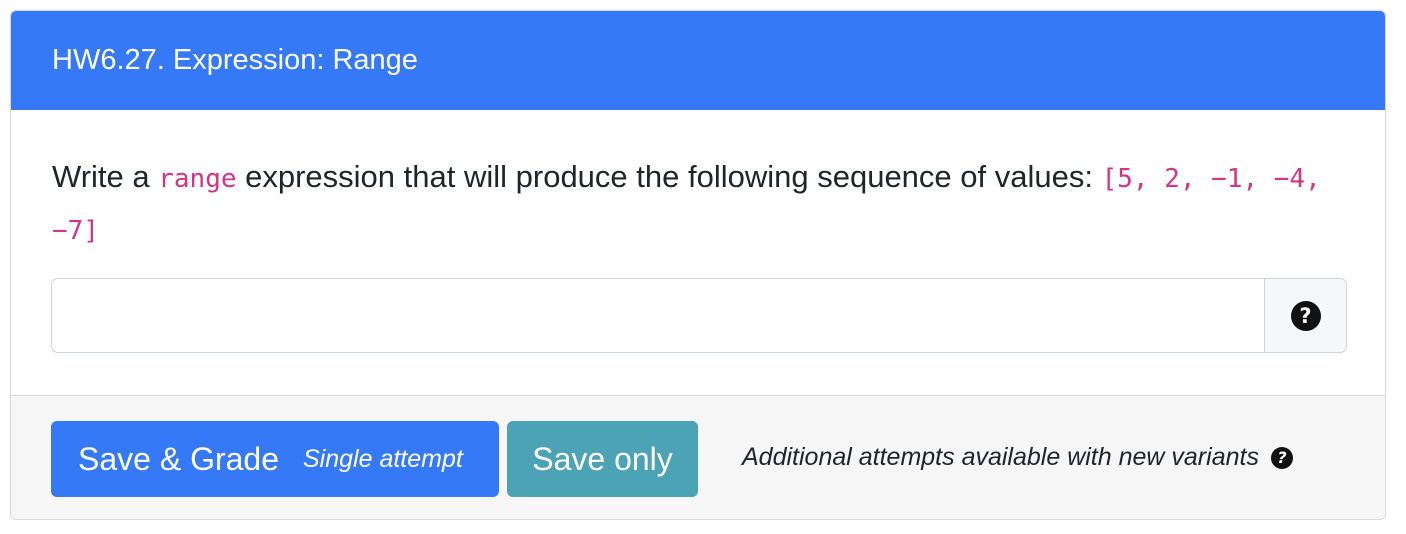  I want to click on single-attempt-label: Single attempt, so click(383, 458).